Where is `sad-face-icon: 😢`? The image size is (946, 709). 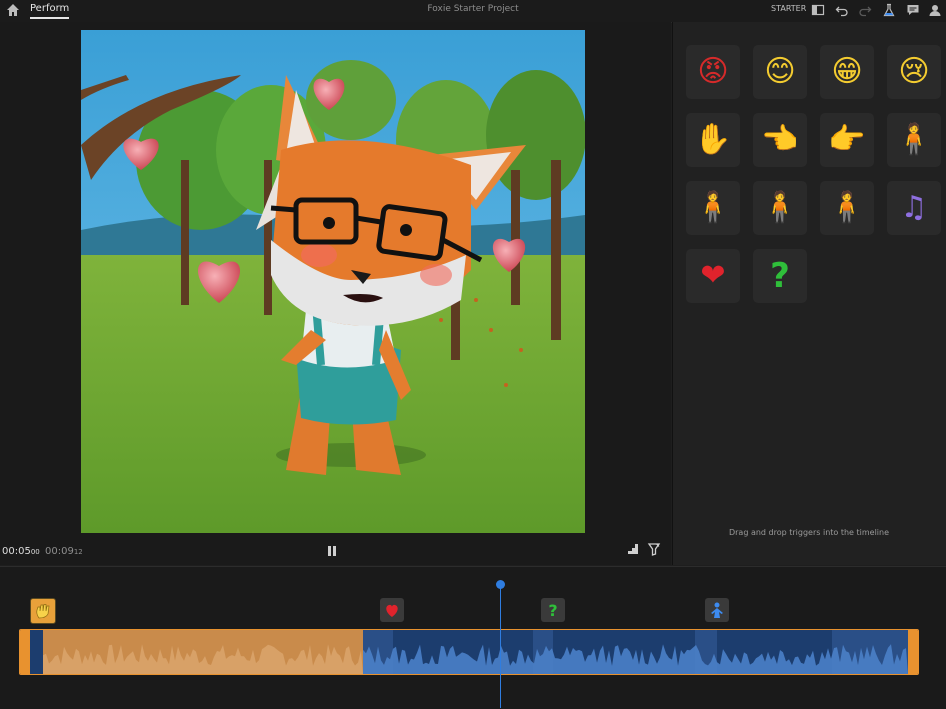 sad-face-icon: 😢 is located at coordinates (914, 71).